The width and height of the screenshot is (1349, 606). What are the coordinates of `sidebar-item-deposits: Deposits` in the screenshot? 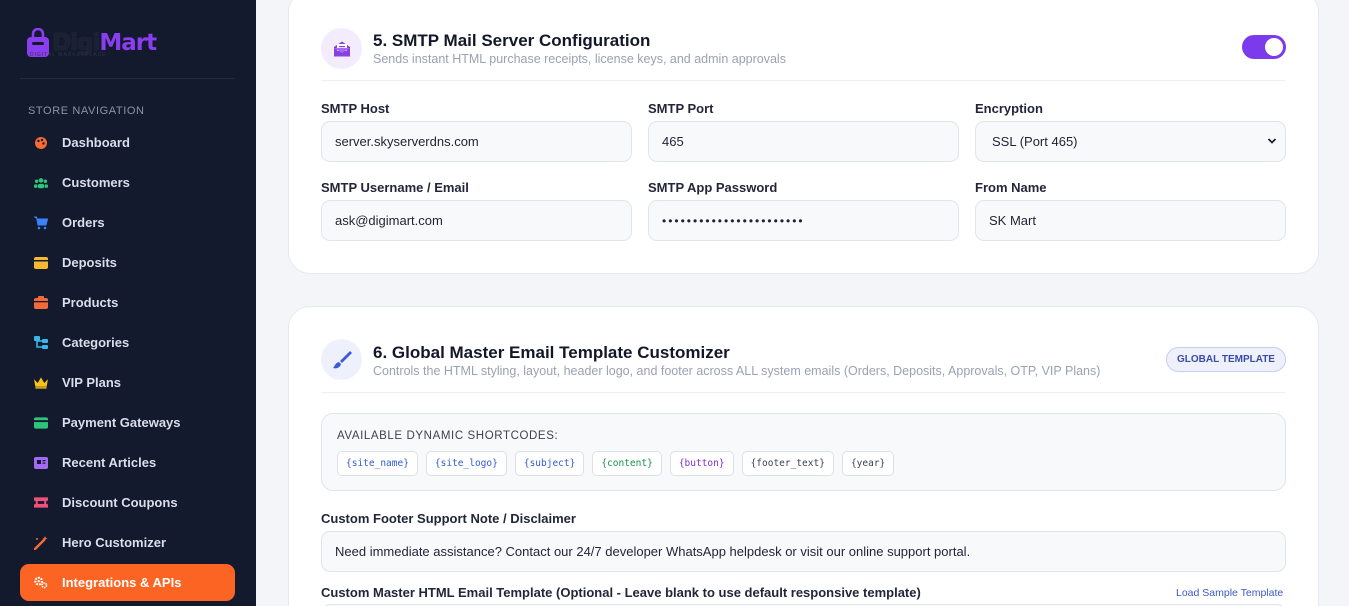 It's located at (127, 262).